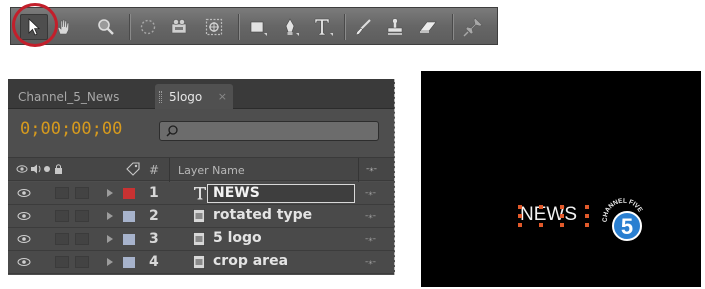 The image size is (705, 289). I want to click on tab-5logo: 5logo ×, so click(194, 96).